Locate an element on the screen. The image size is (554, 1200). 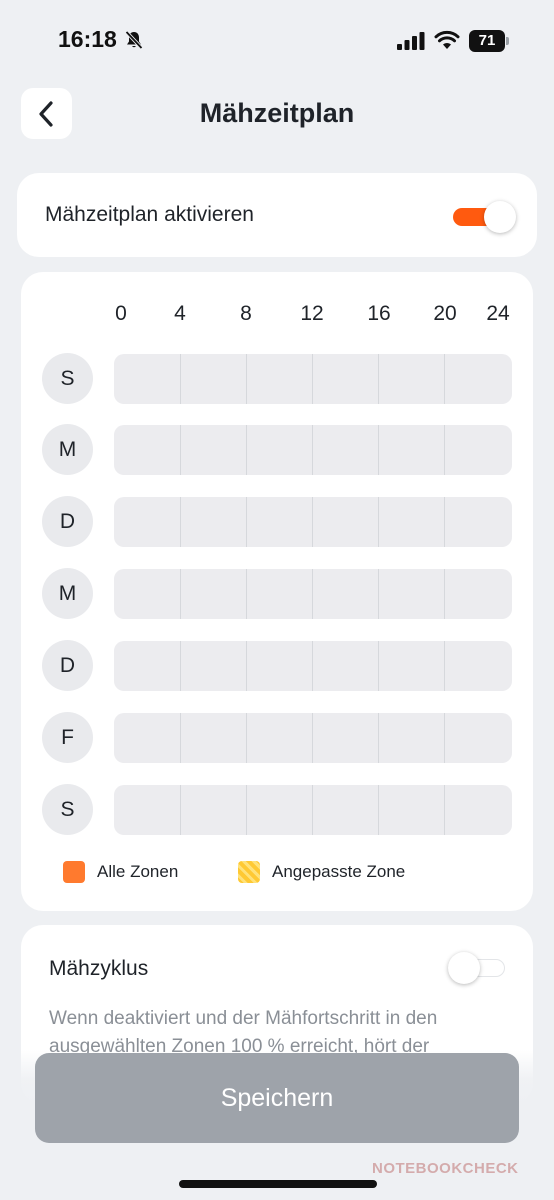
day-label: F is located at coordinates (67, 737).